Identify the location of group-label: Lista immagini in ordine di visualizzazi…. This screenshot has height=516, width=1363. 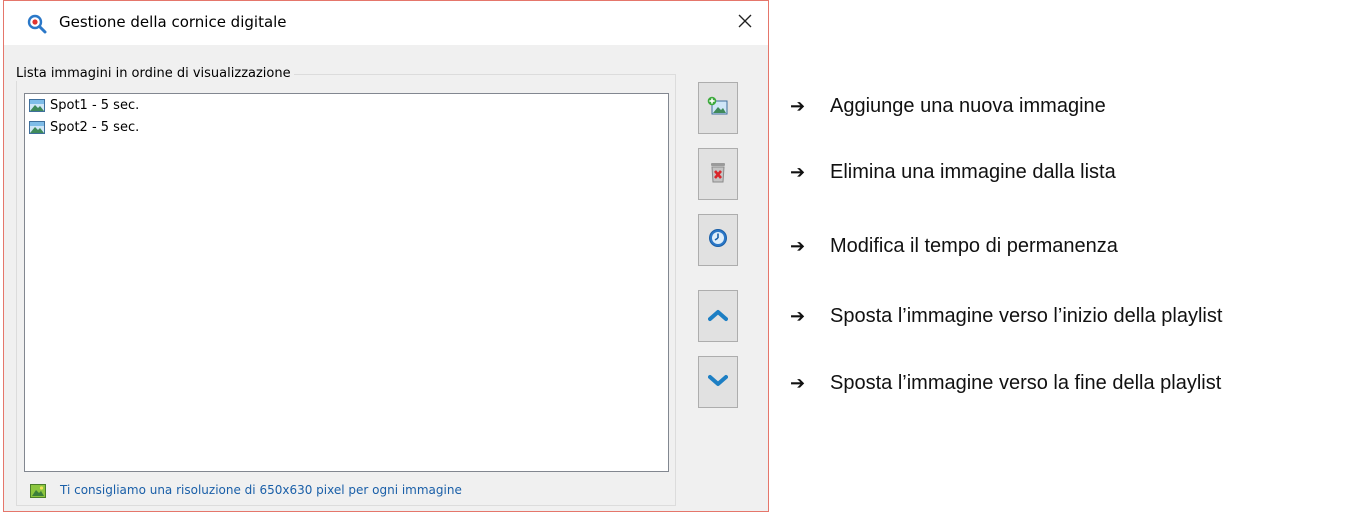
(155, 73).